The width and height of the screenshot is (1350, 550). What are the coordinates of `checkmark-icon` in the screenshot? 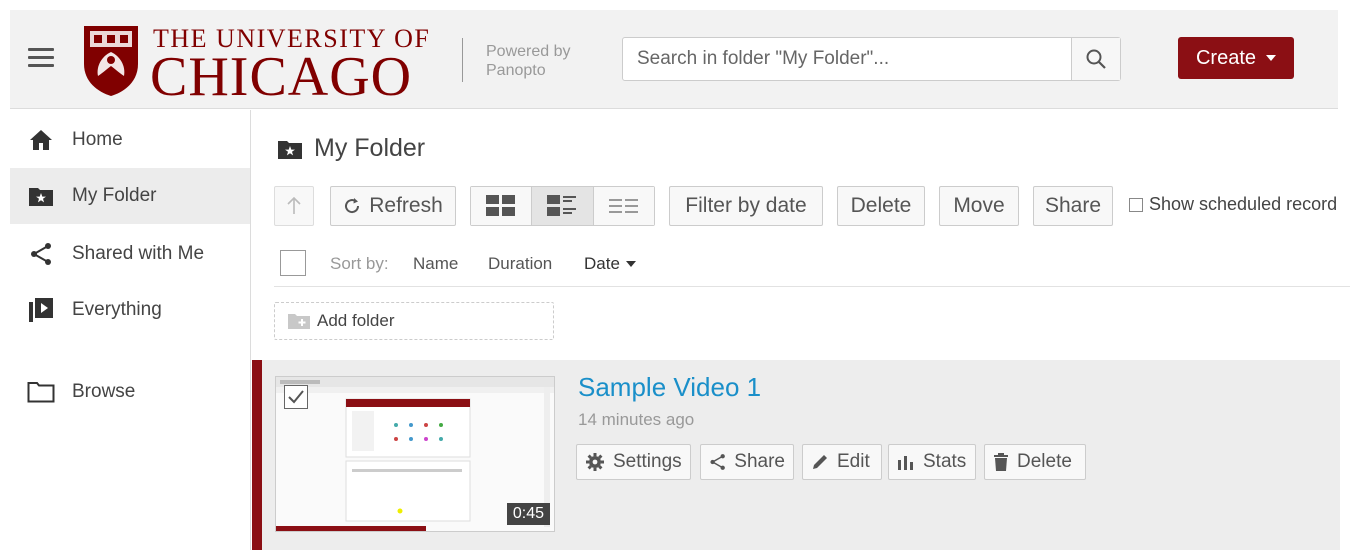 It's located at (296, 397).